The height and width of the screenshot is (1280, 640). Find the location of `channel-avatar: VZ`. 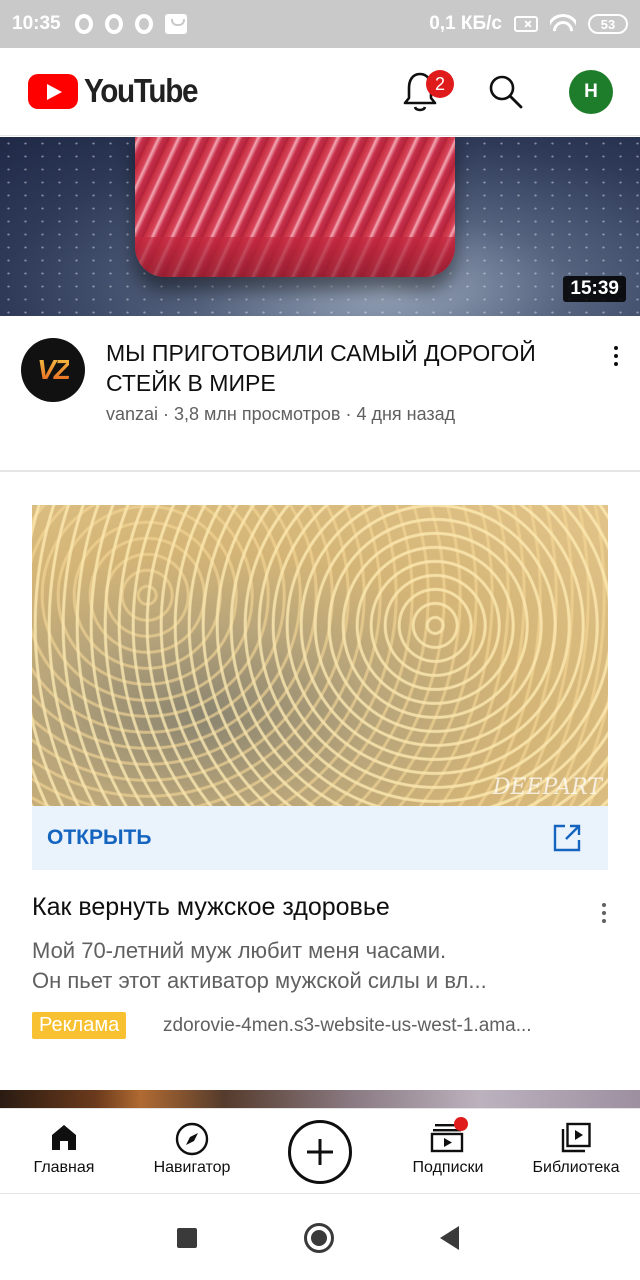

channel-avatar: VZ is located at coordinates (53, 370).